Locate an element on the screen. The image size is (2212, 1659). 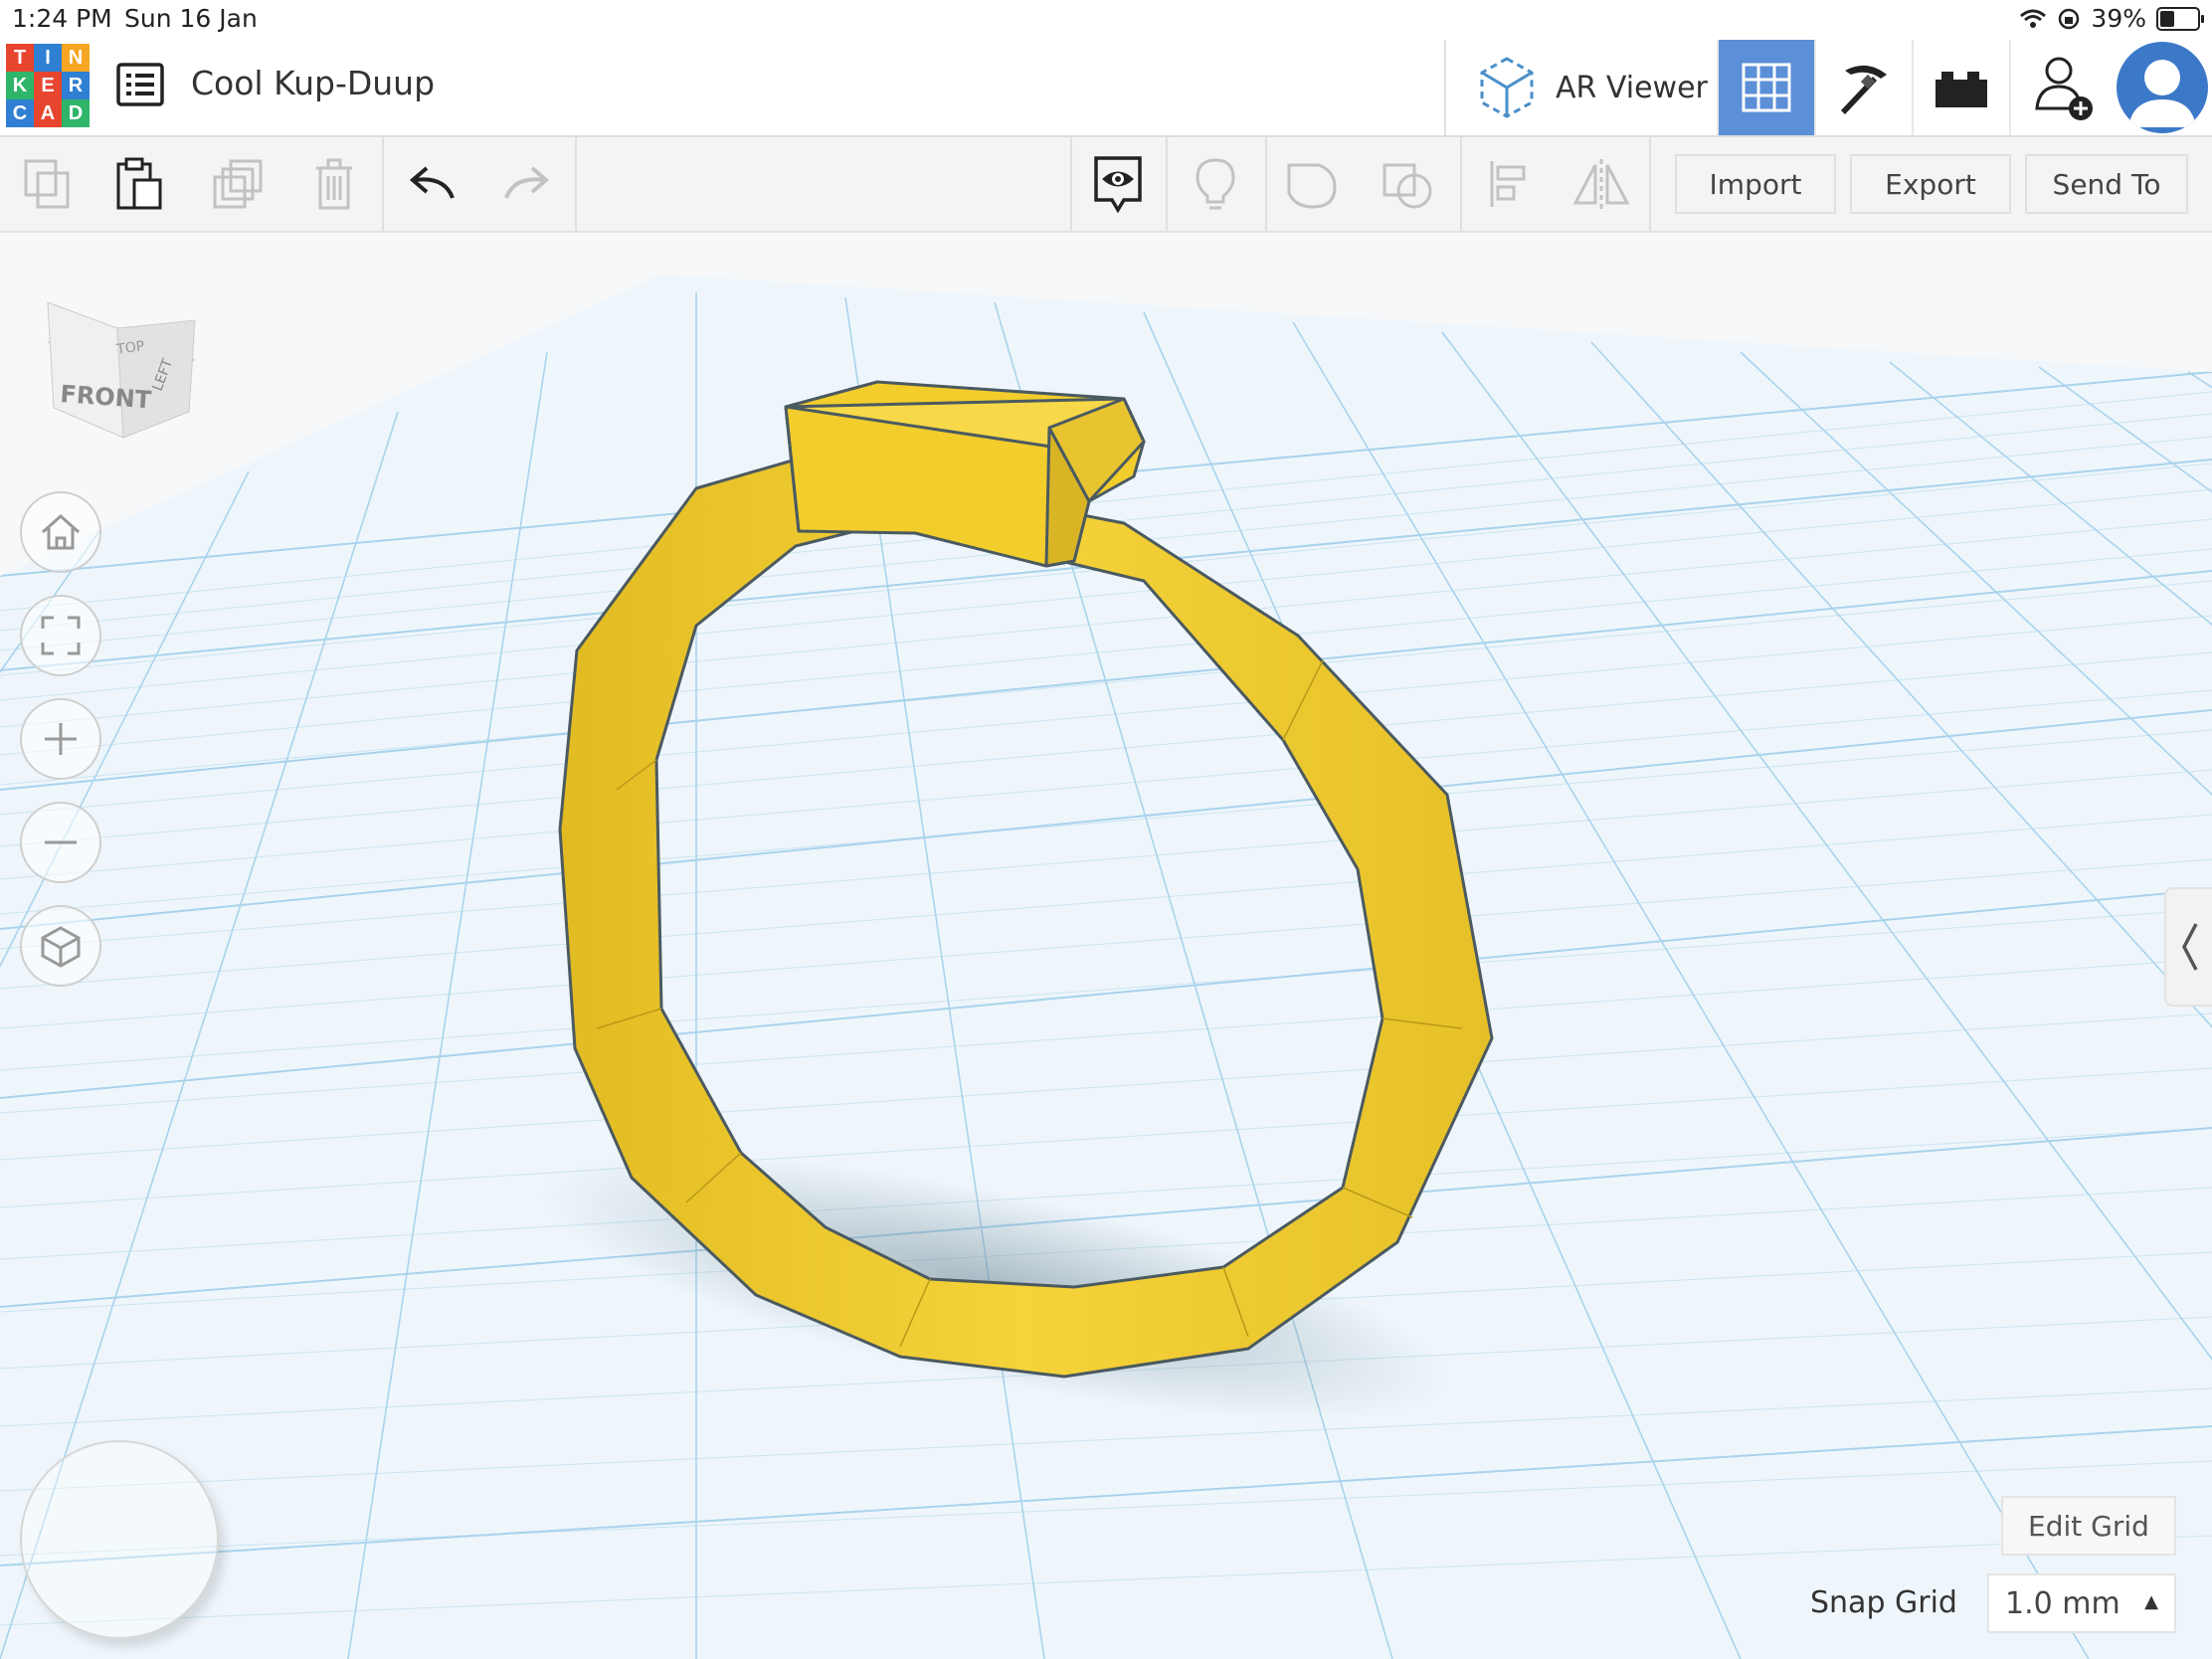
rotation-lock-icon is located at coordinates (2069, 18).